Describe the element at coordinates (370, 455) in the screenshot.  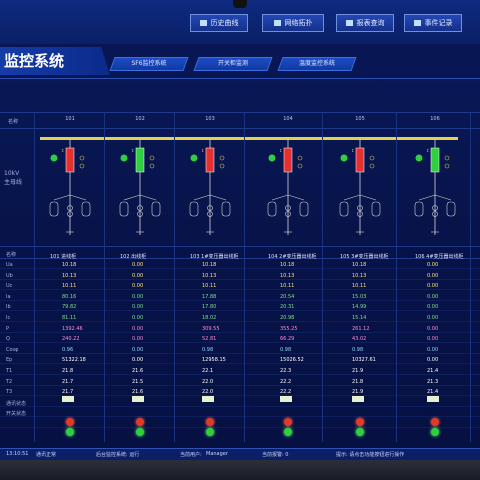
I see `hint-text: 提示: 请点击功能按钮进行操作` at that location.